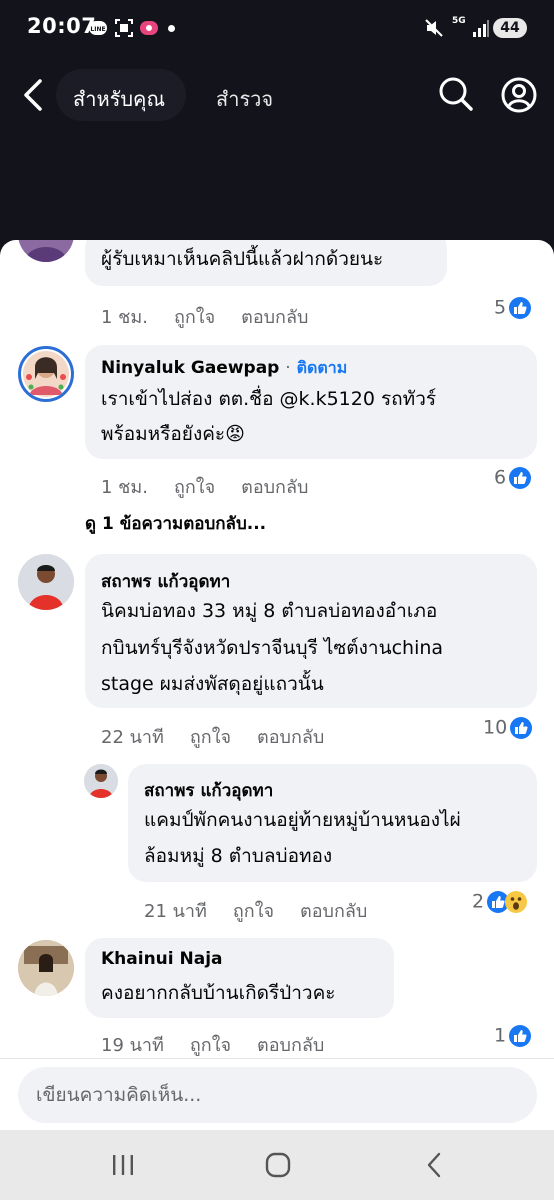  I want to click on android-navigation-bar, so click(277, 1165).